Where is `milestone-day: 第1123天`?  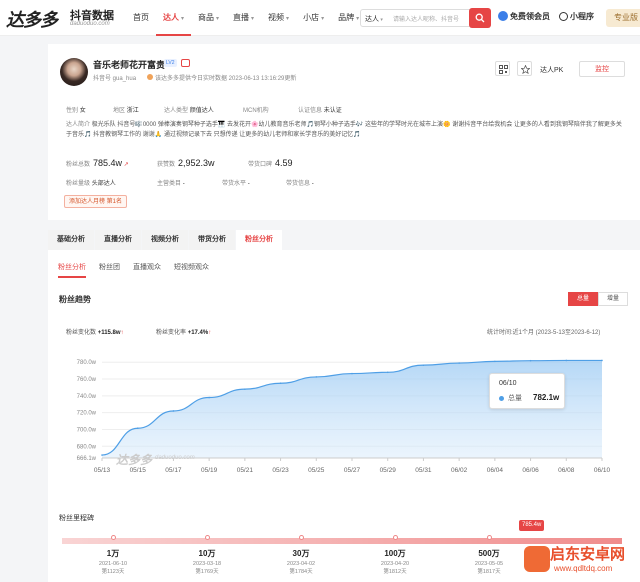
milestone-day: 第1123天 is located at coordinates (113, 572).